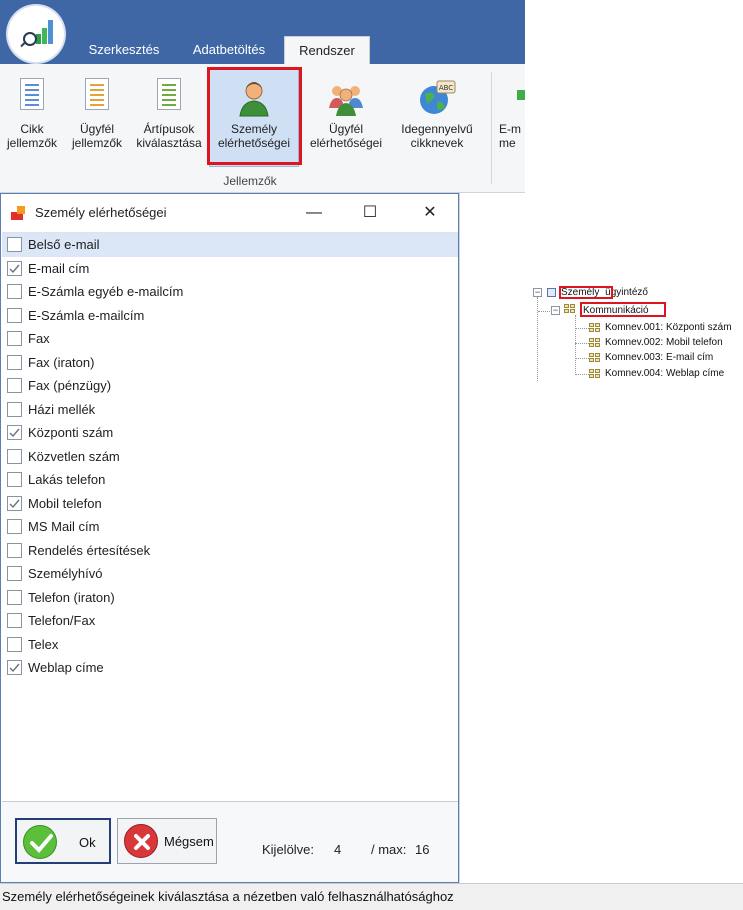 Image resolution: width=743 pixels, height=910 pixels. I want to click on document-list-icon, so click(32, 98).